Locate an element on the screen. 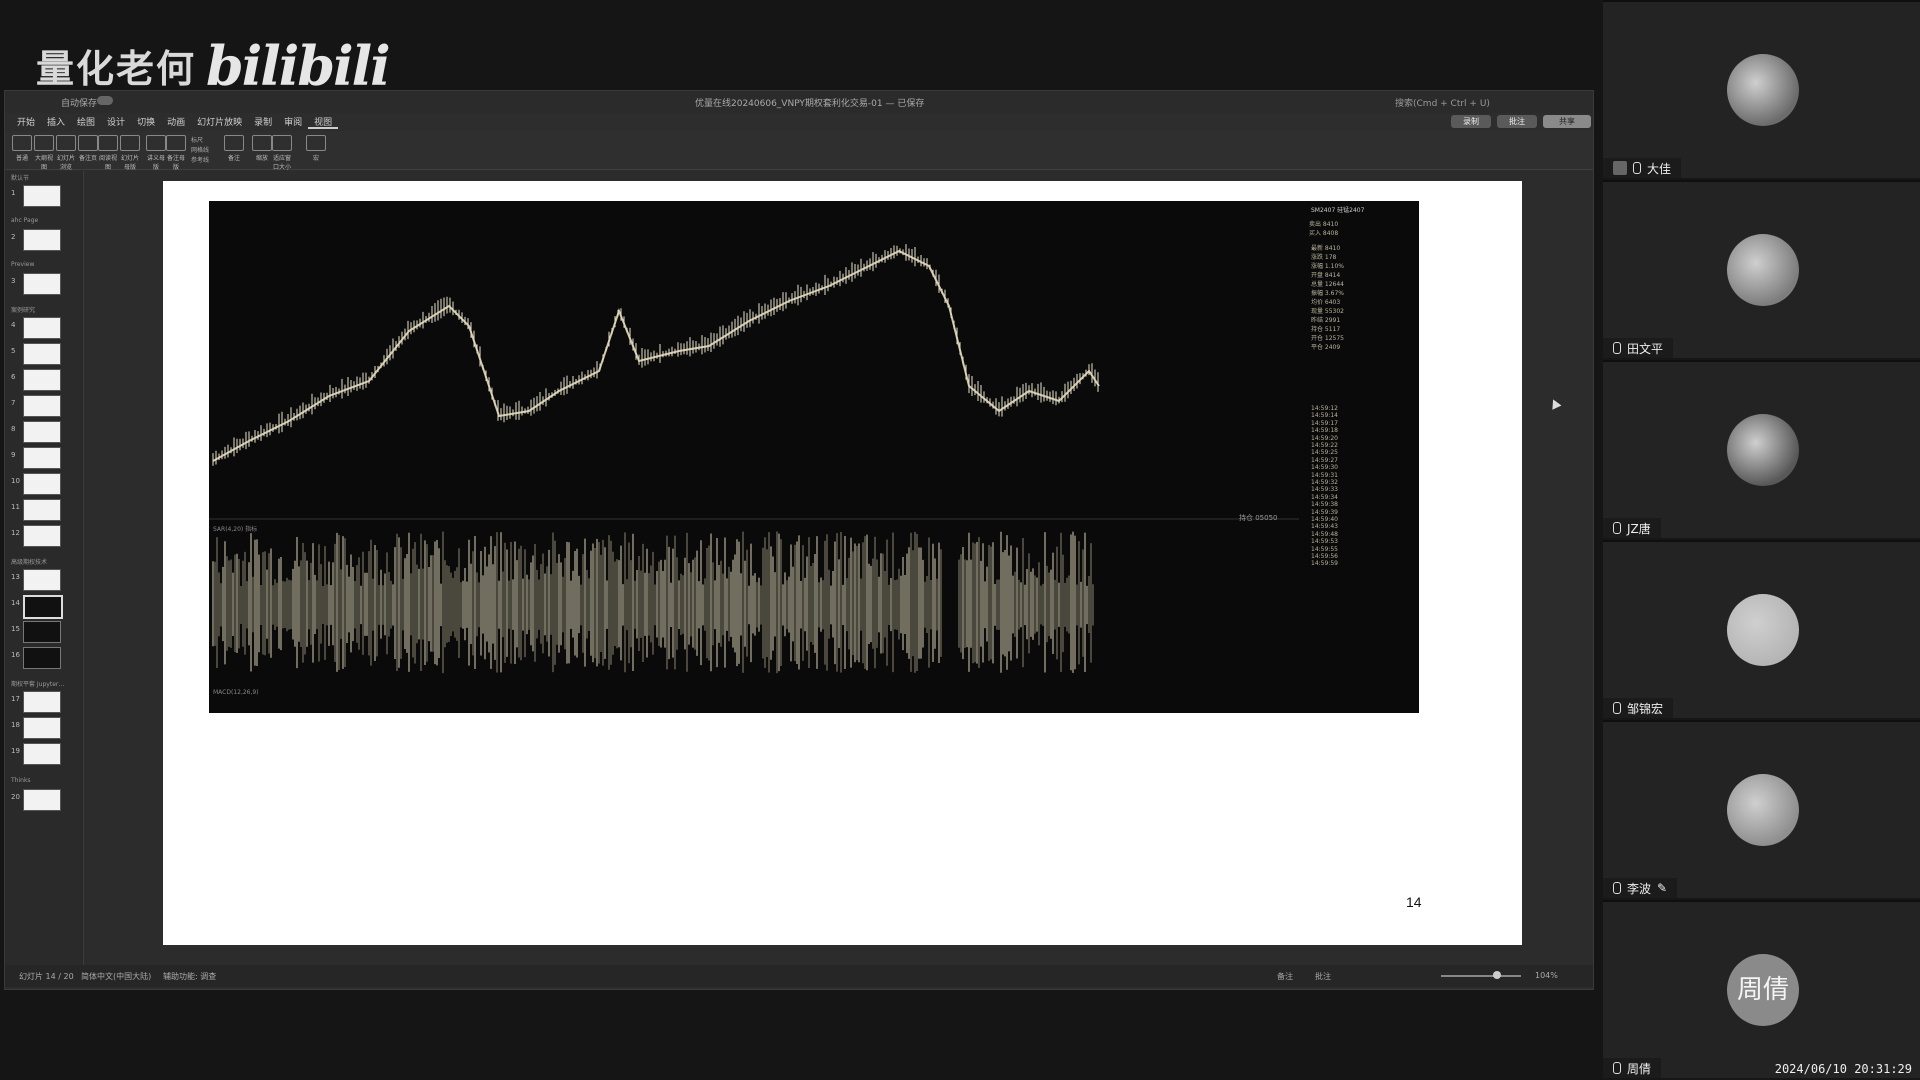 The height and width of the screenshot is (1080, 1920). volume-label: 持仓 05050 is located at coordinates (1258, 518).